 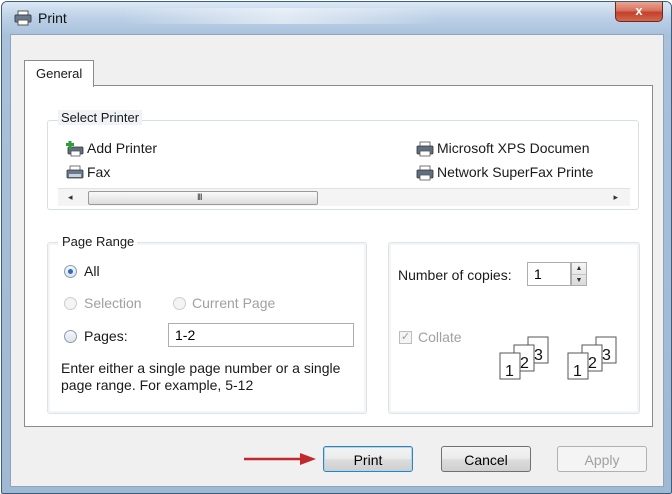 What do you see at coordinates (280, 459) in the screenshot?
I see `annotation-arrow-icon` at bounding box center [280, 459].